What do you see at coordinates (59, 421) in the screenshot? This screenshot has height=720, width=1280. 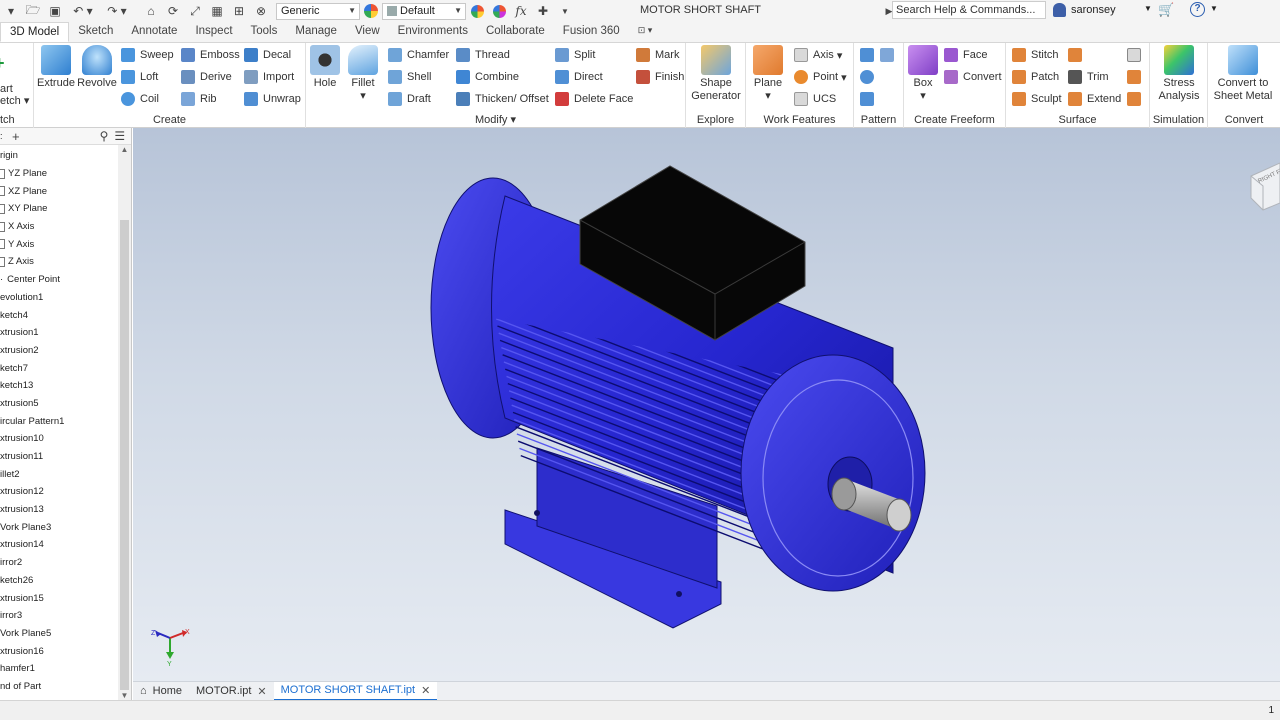 I see `browser-node: ircular Pattern1` at bounding box center [59, 421].